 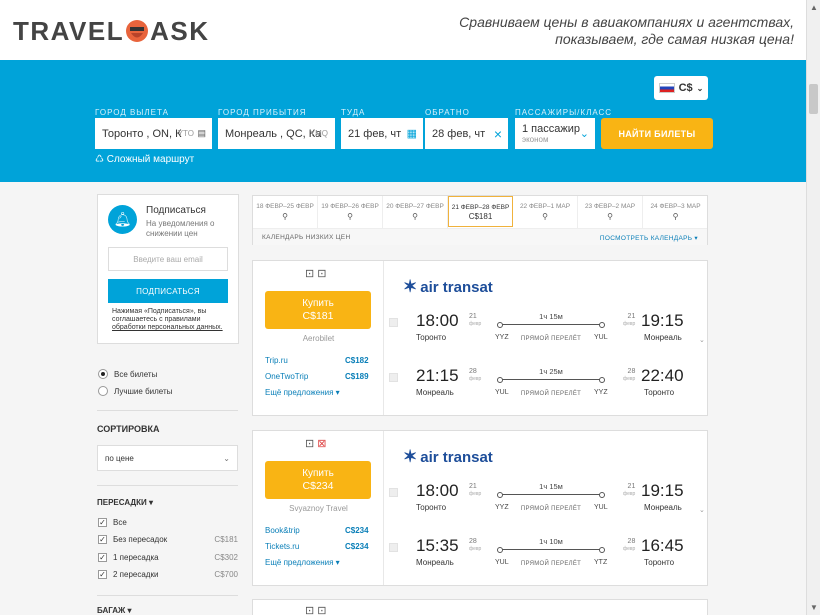 What do you see at coordinates (318, 316) in the screenshot?
I see `buy-price: C$181` at bounding box center [318, 316].